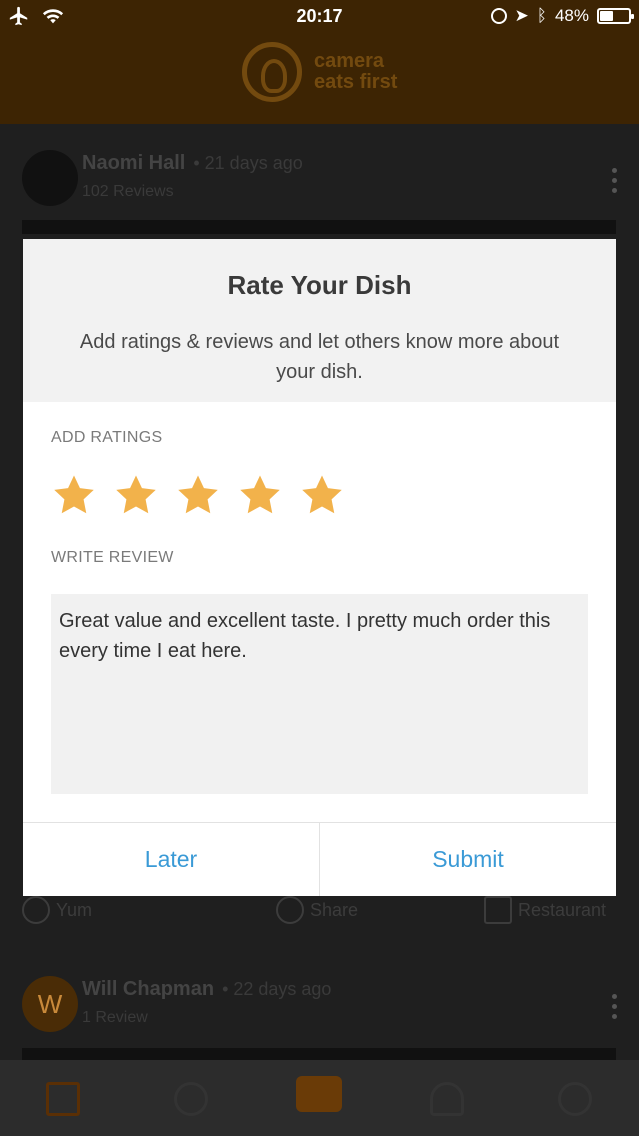 Image resolution: width=639 pixels, height=1136 pixels. Describe the element at coordinates (277, 989) in the screenshot. I see `post-date: • 22 days ago` at that location.